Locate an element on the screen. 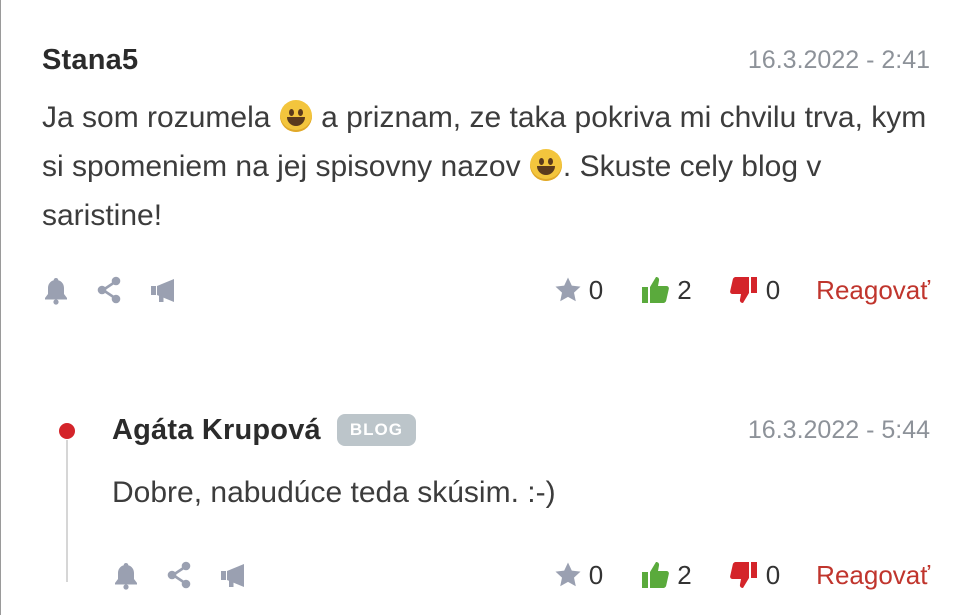 The image size is (970, 615). comment-header: Agáta Krupová BLOG 16.3.2022 - 5:44 is located at coordinates (521, 430).